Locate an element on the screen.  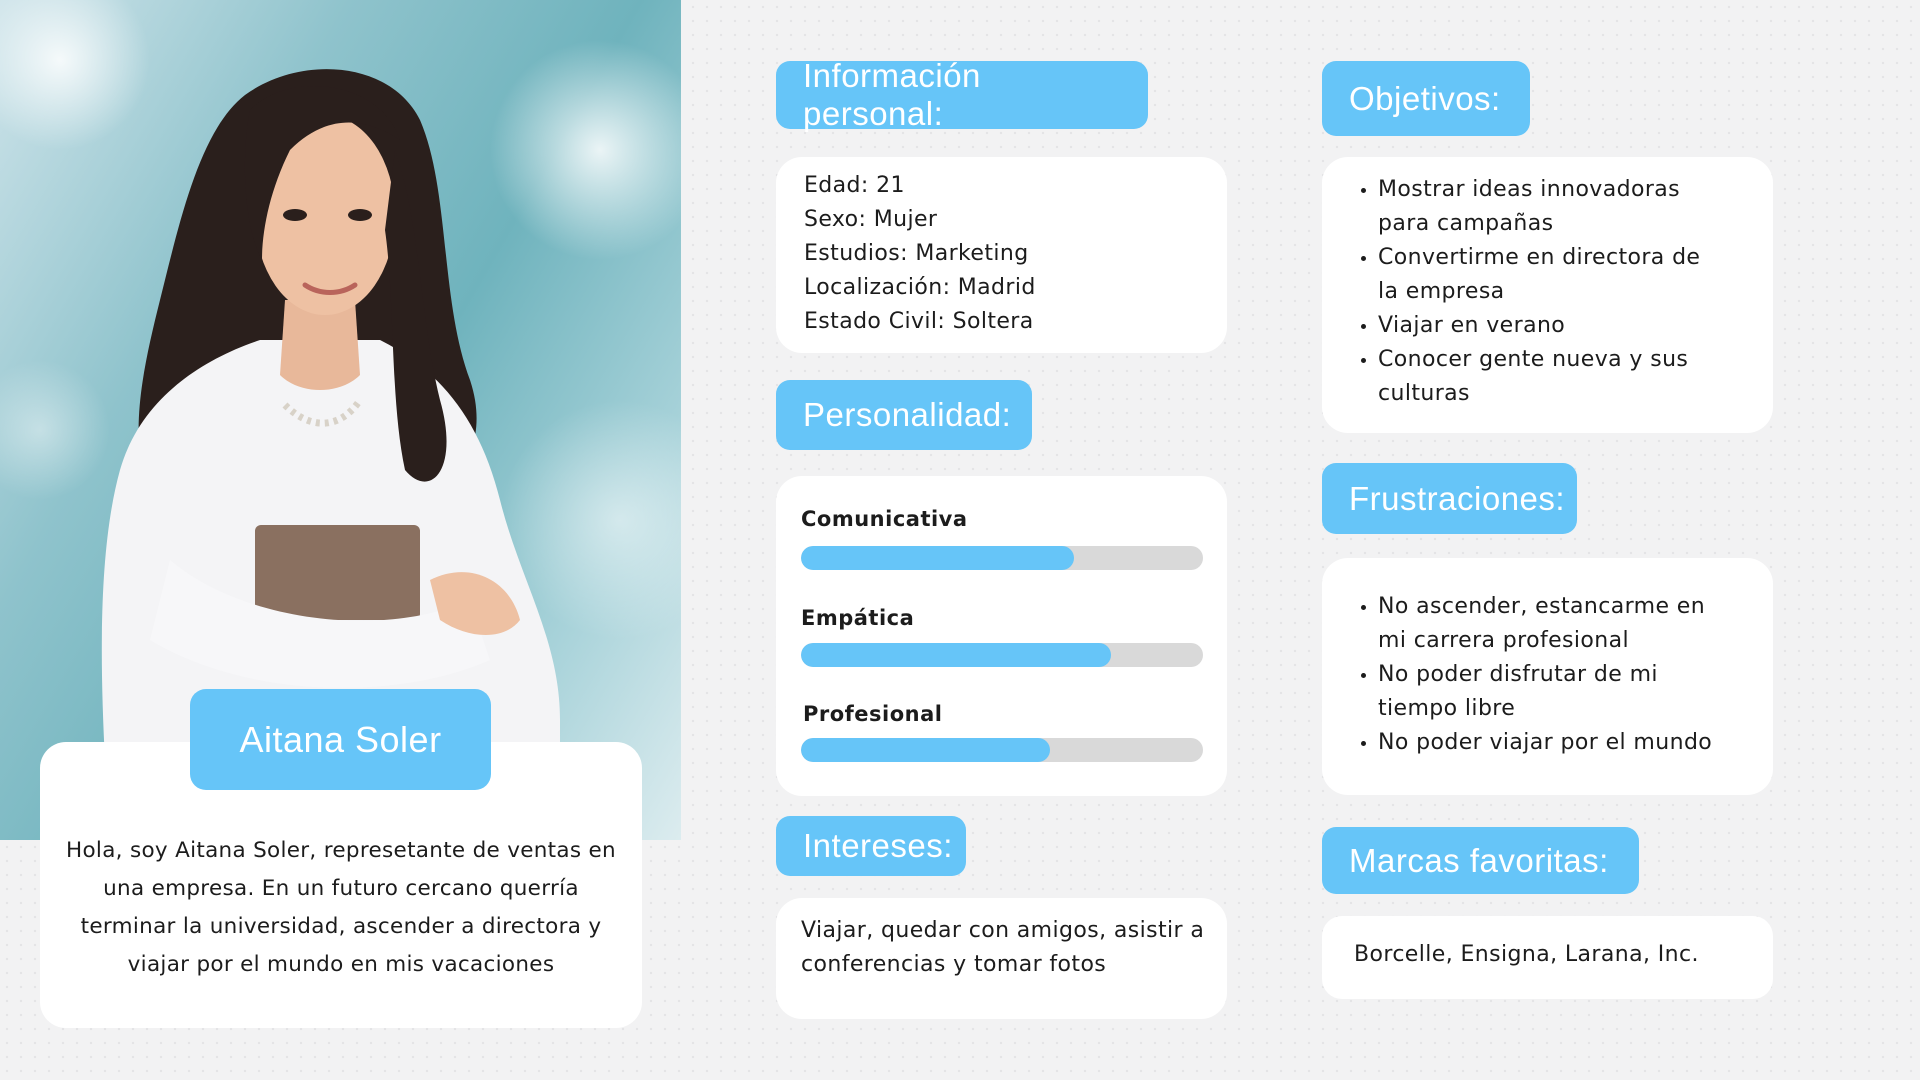
personality-card: Comunicativa Empática Profesional is located at coordinates (1001, 636).